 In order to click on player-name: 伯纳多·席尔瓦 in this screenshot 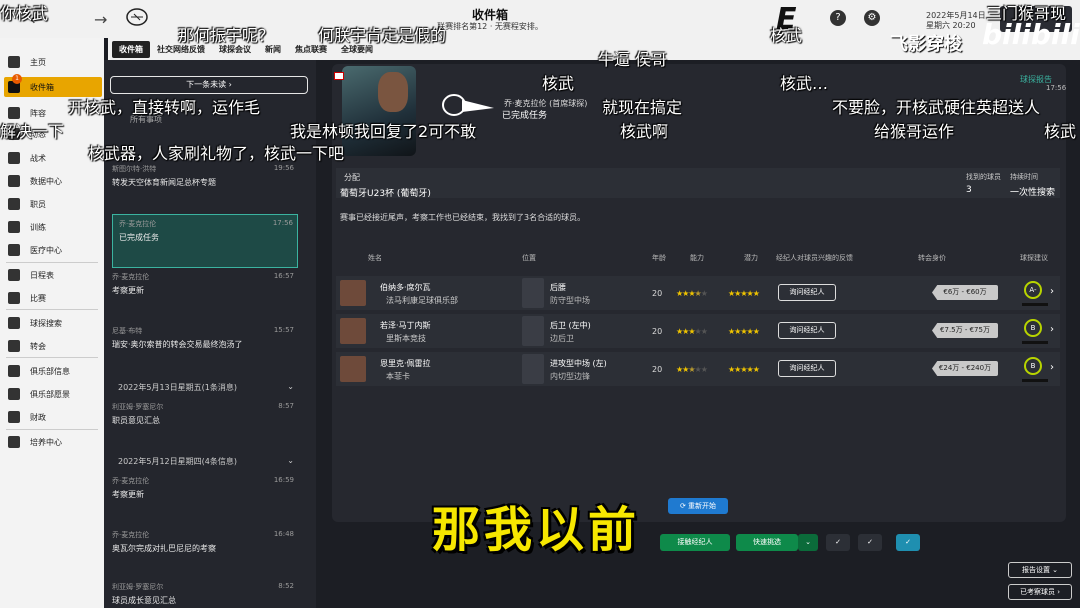, I will do `click(405, 287)`.